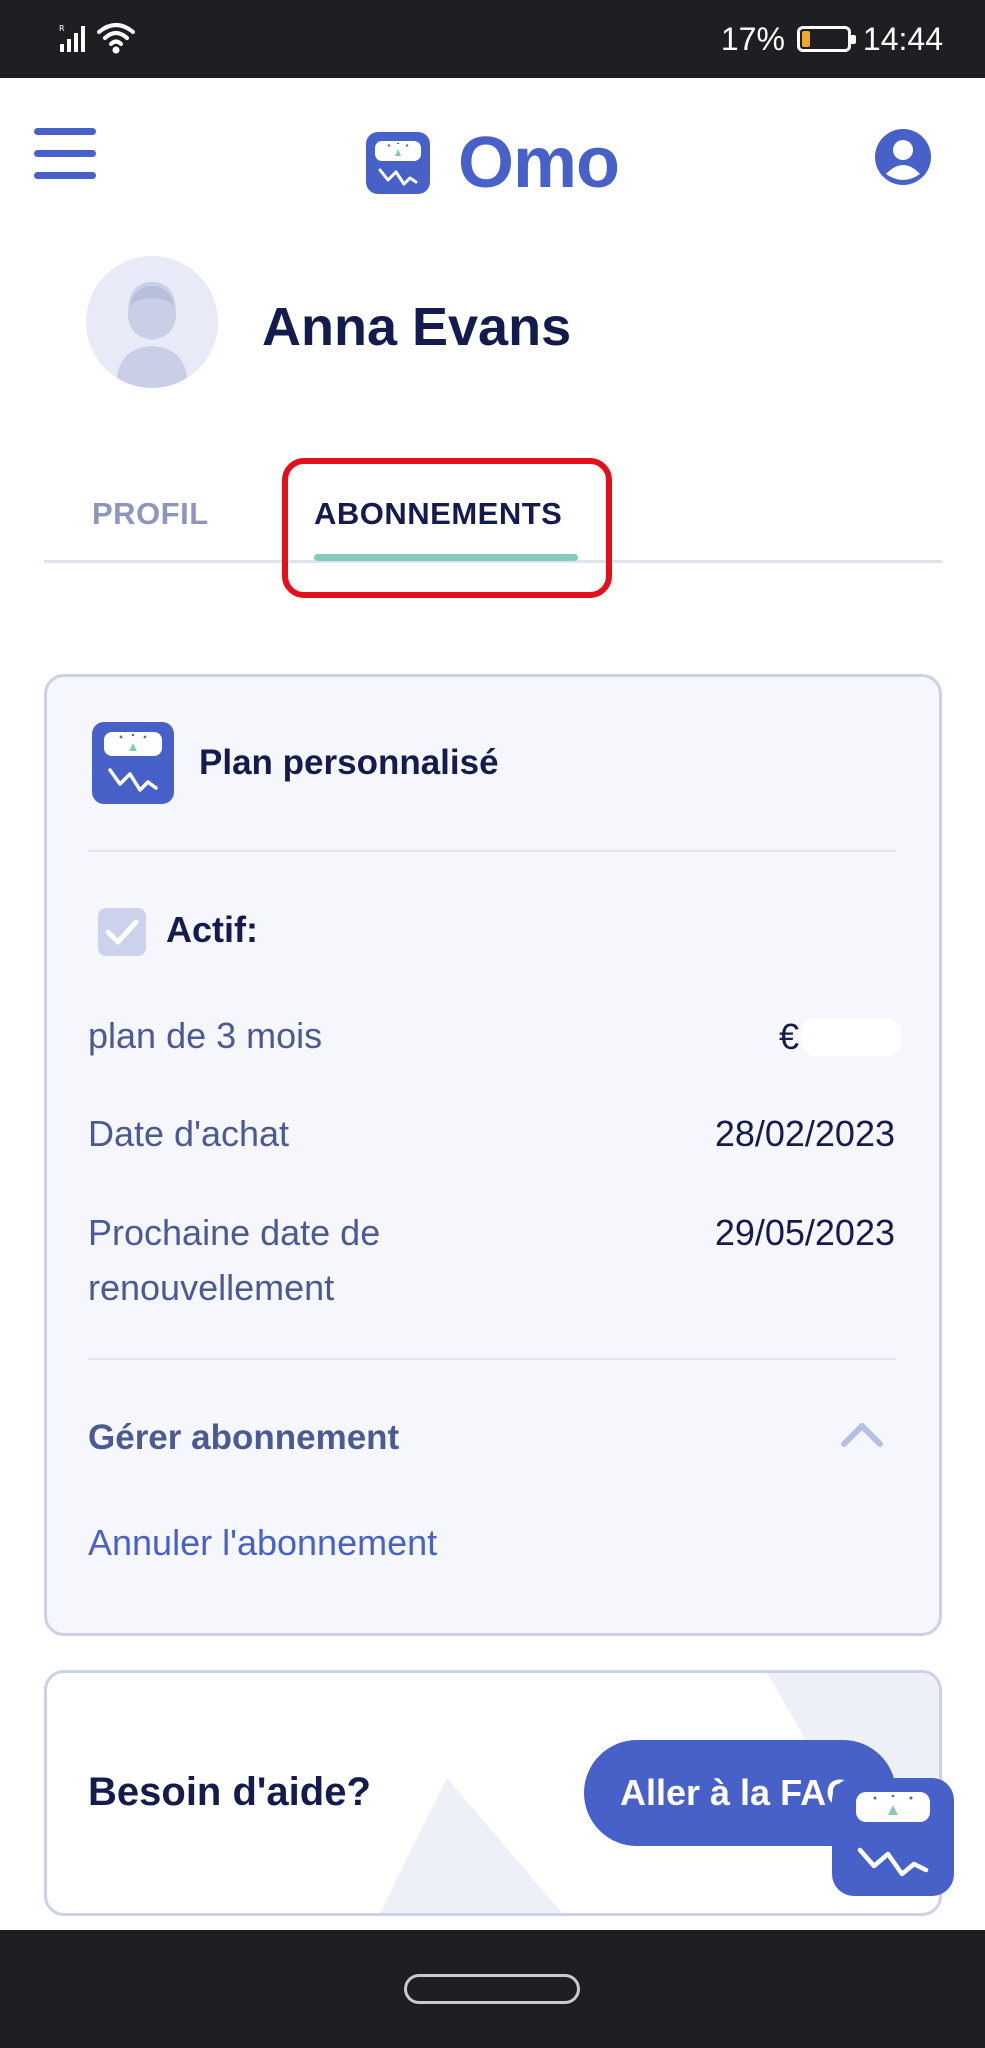 The height and width of the screenshot is (2048, 985). Describe the element at coordinates (862, 1434) in the screenshot. I see `chevron-up-icon` at that location.